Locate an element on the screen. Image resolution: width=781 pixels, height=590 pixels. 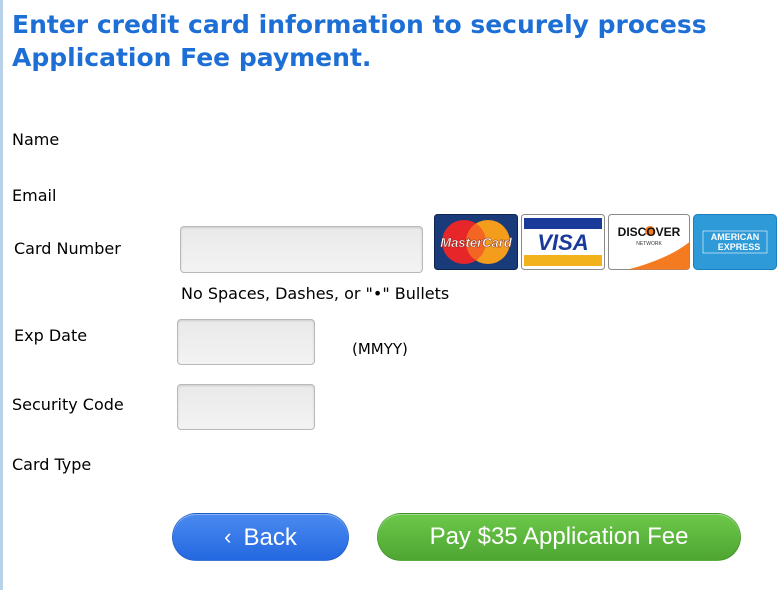
discover-text: DISCOVER is located at coordinates (649, 232).